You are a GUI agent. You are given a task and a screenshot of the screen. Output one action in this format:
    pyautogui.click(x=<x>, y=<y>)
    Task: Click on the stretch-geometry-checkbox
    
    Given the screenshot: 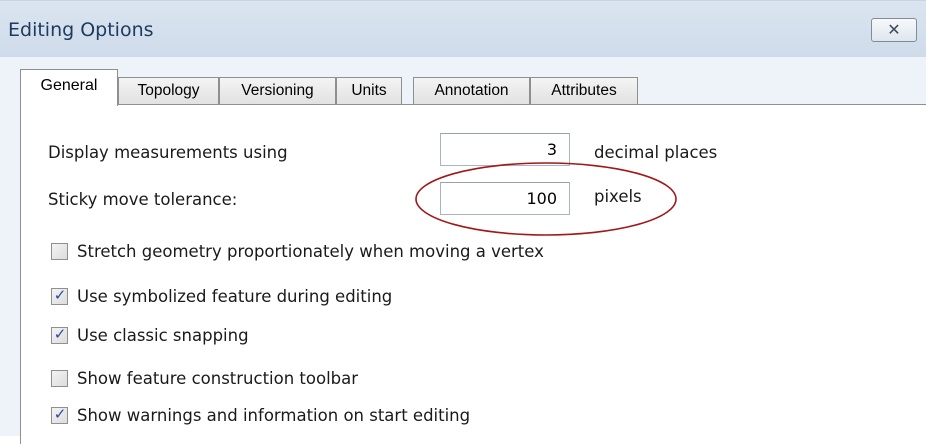 What is the action you would take?
    pyautogui.click(x=59, y=251)
    